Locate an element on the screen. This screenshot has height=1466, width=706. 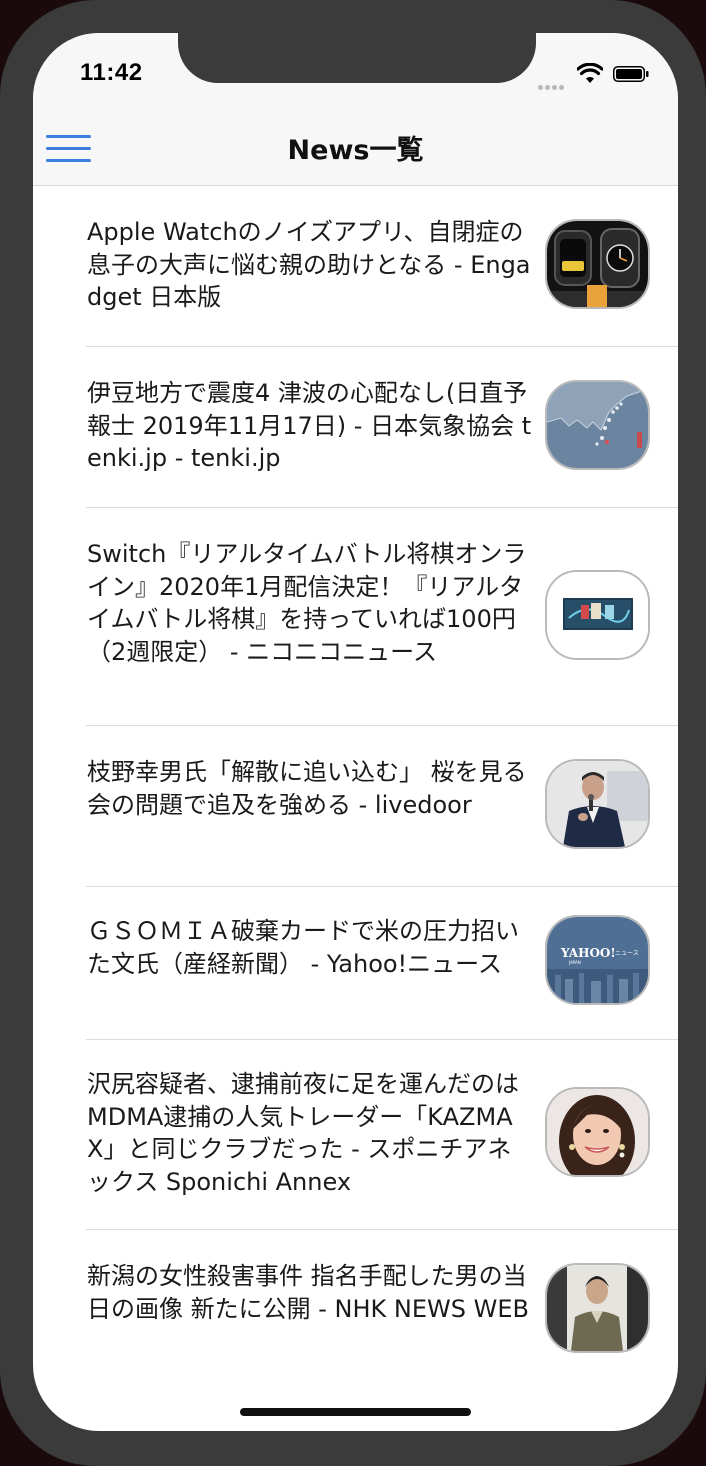
page-title: News一覧 is located at coordinates (355, 150).